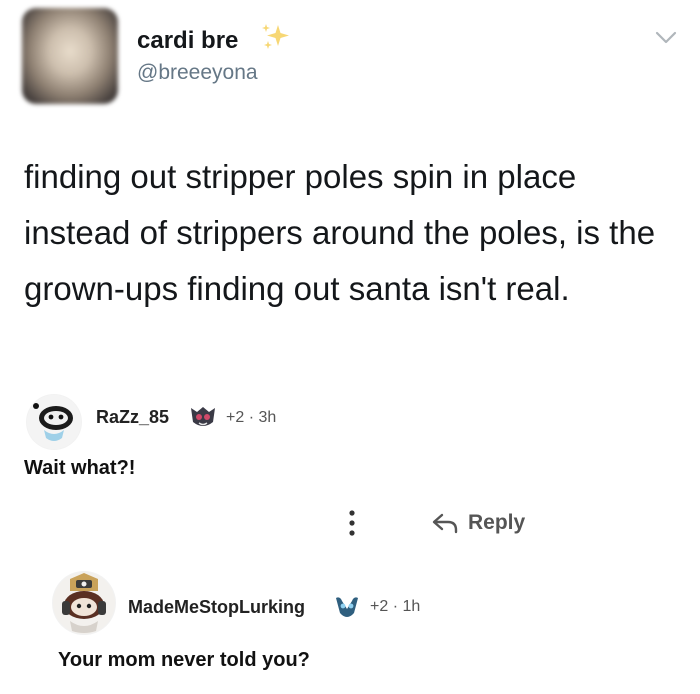 The image size is (700, 694). What do you see at coordinates (70, 56) in the screenshot?
I see `profile-avatar` at bounding box center [70, 56].